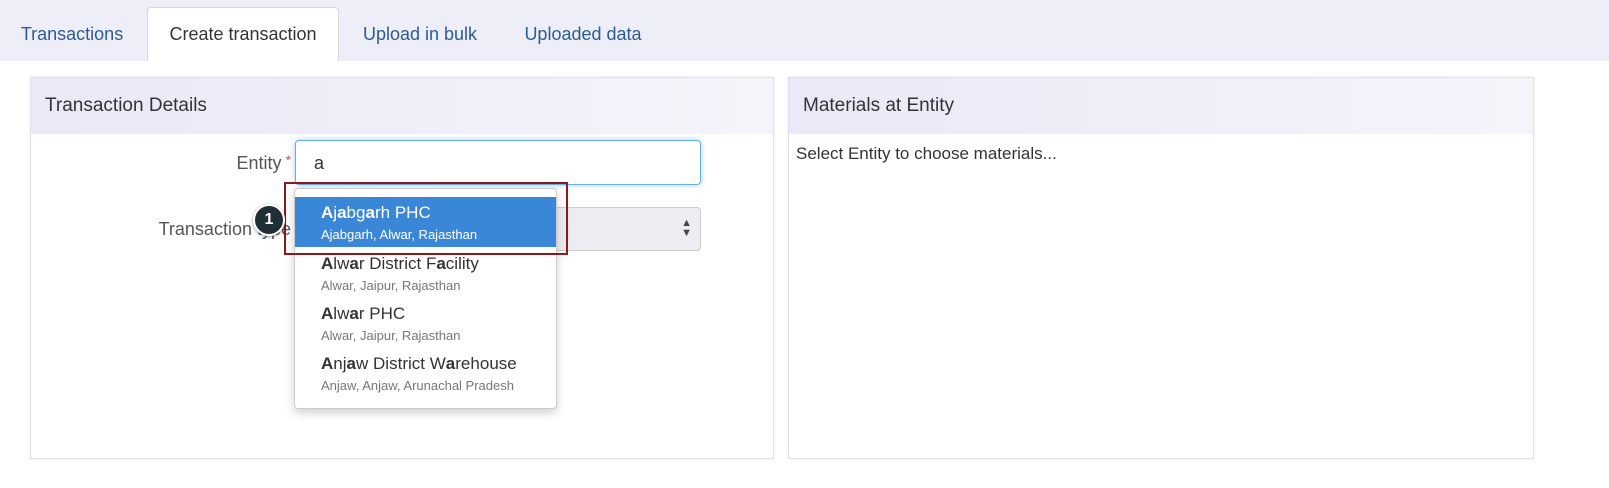 This screenshot has width=1609, height=488. Describe the element at coordinates (402, 106) in the screenshot. I see `transaction-details-title: Transaction Details` at that location.